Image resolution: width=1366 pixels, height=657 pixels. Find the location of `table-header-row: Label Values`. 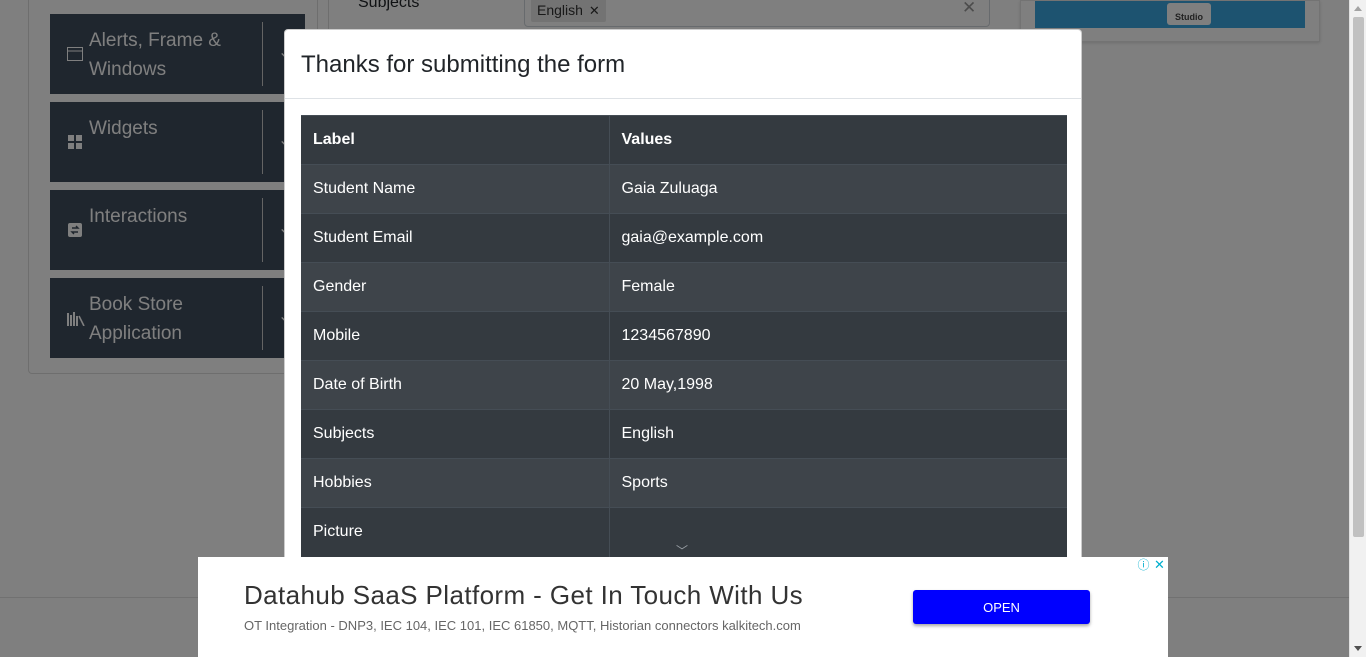

table-header-row: Label Values is located at coordinates (684, 140).